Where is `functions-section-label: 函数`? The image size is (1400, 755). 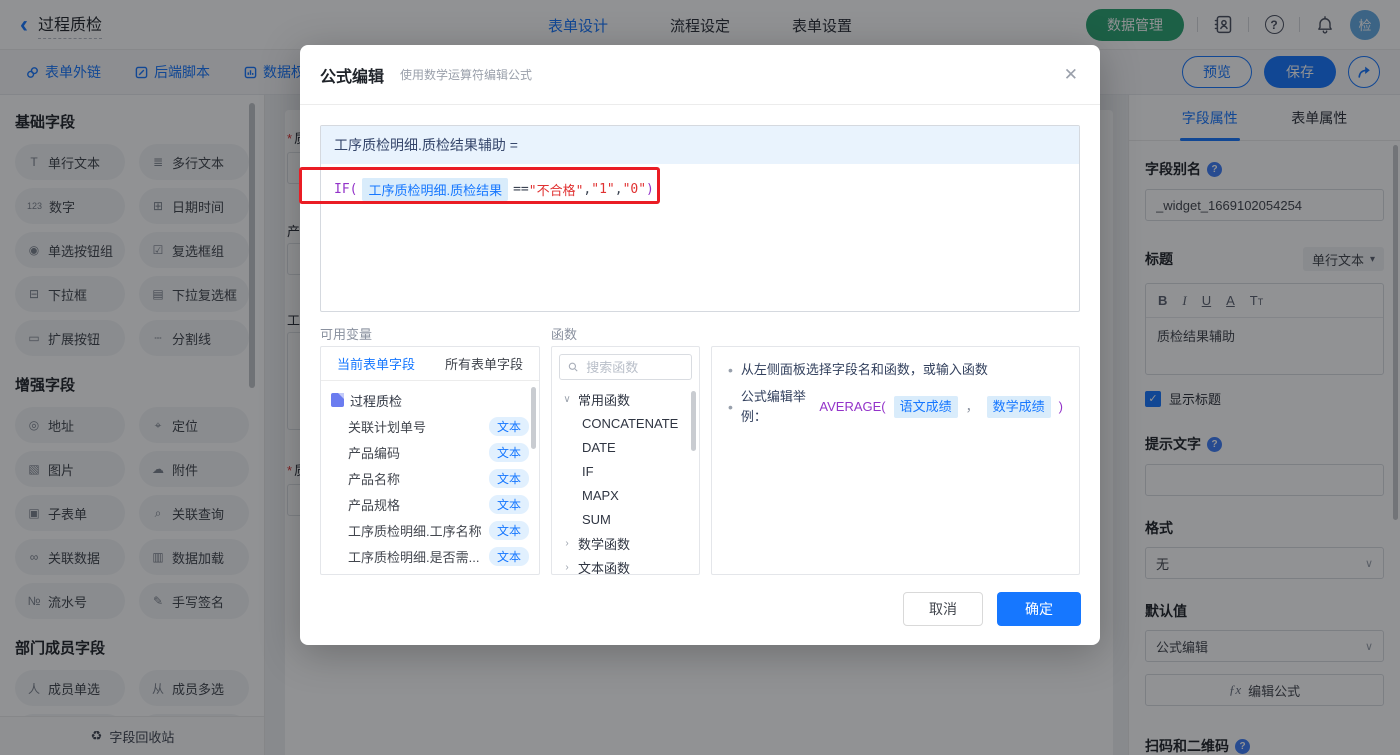 functions-section-label: 函数 is located at coordinates (564, 334).